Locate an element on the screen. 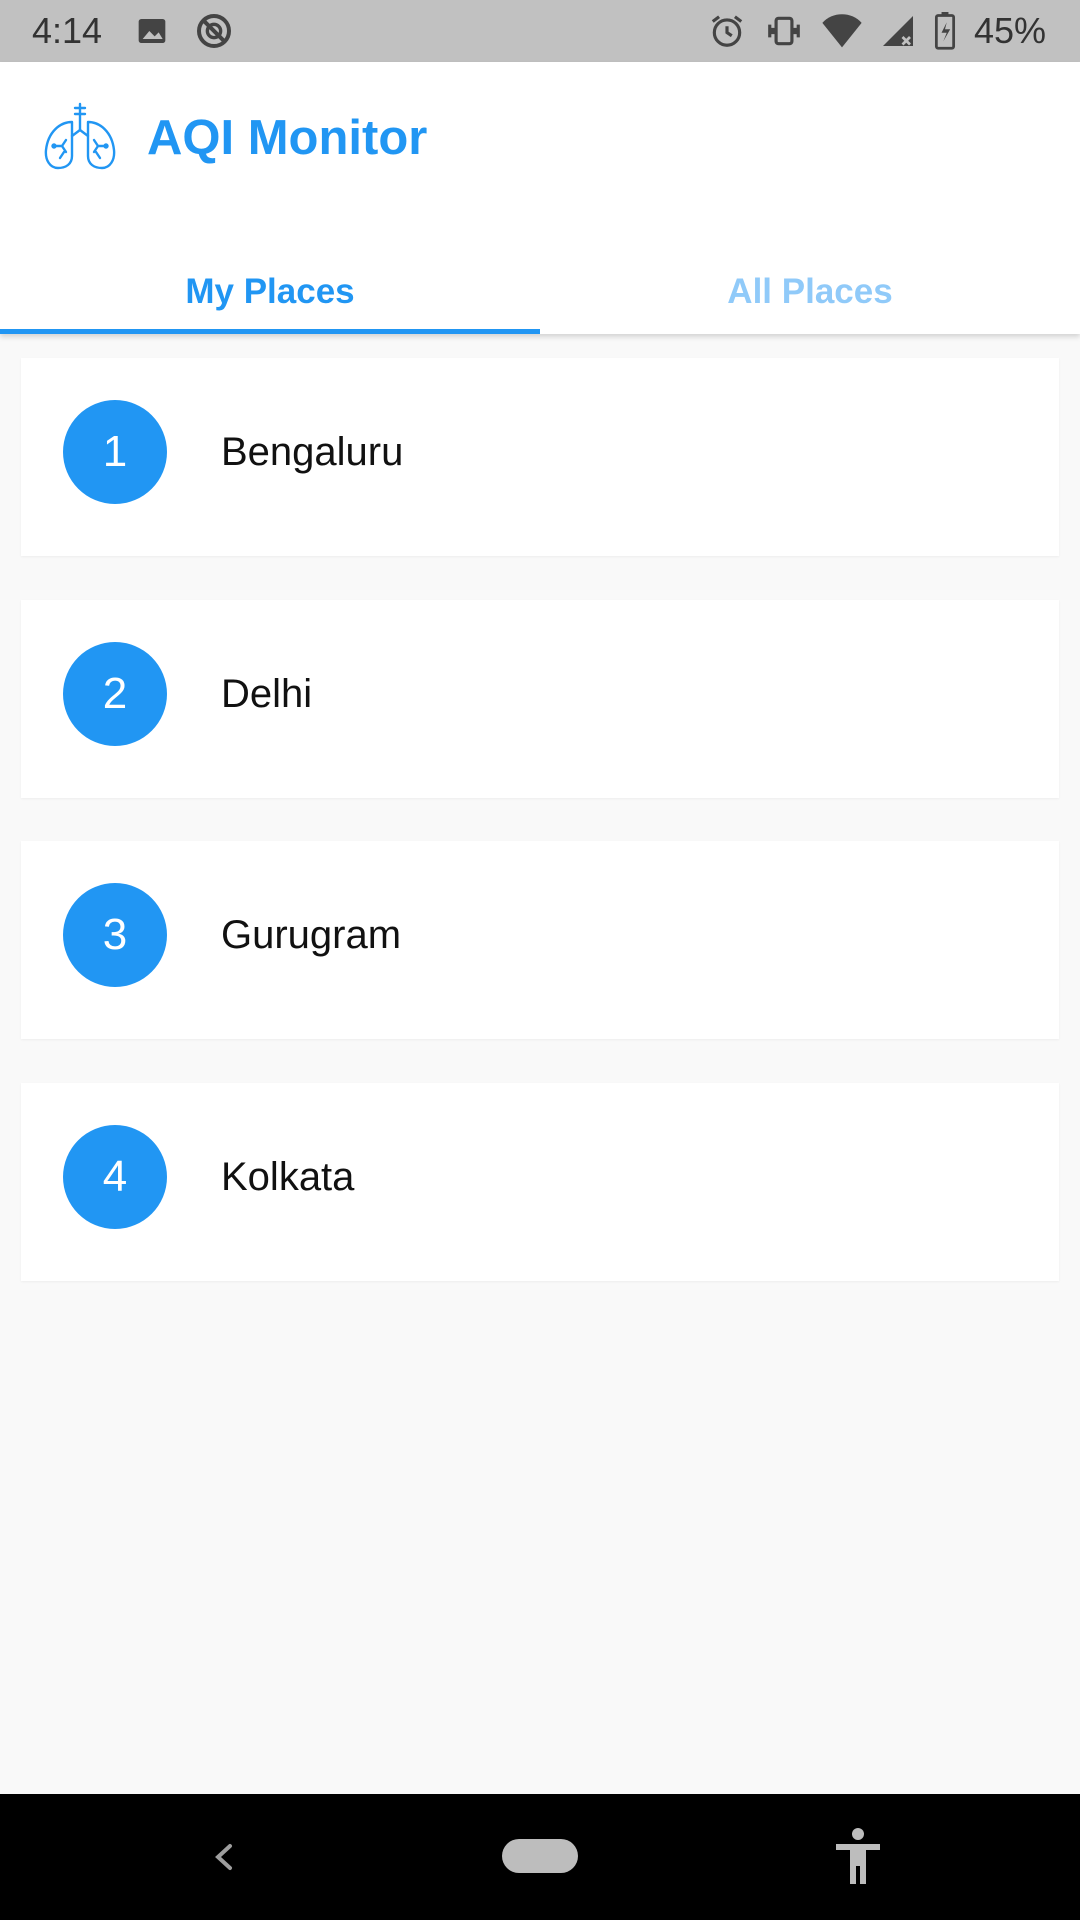 The width and height of the screenshot is (1080, 1920). list-item: 2 Delhi is located at coordinates (540, 699).